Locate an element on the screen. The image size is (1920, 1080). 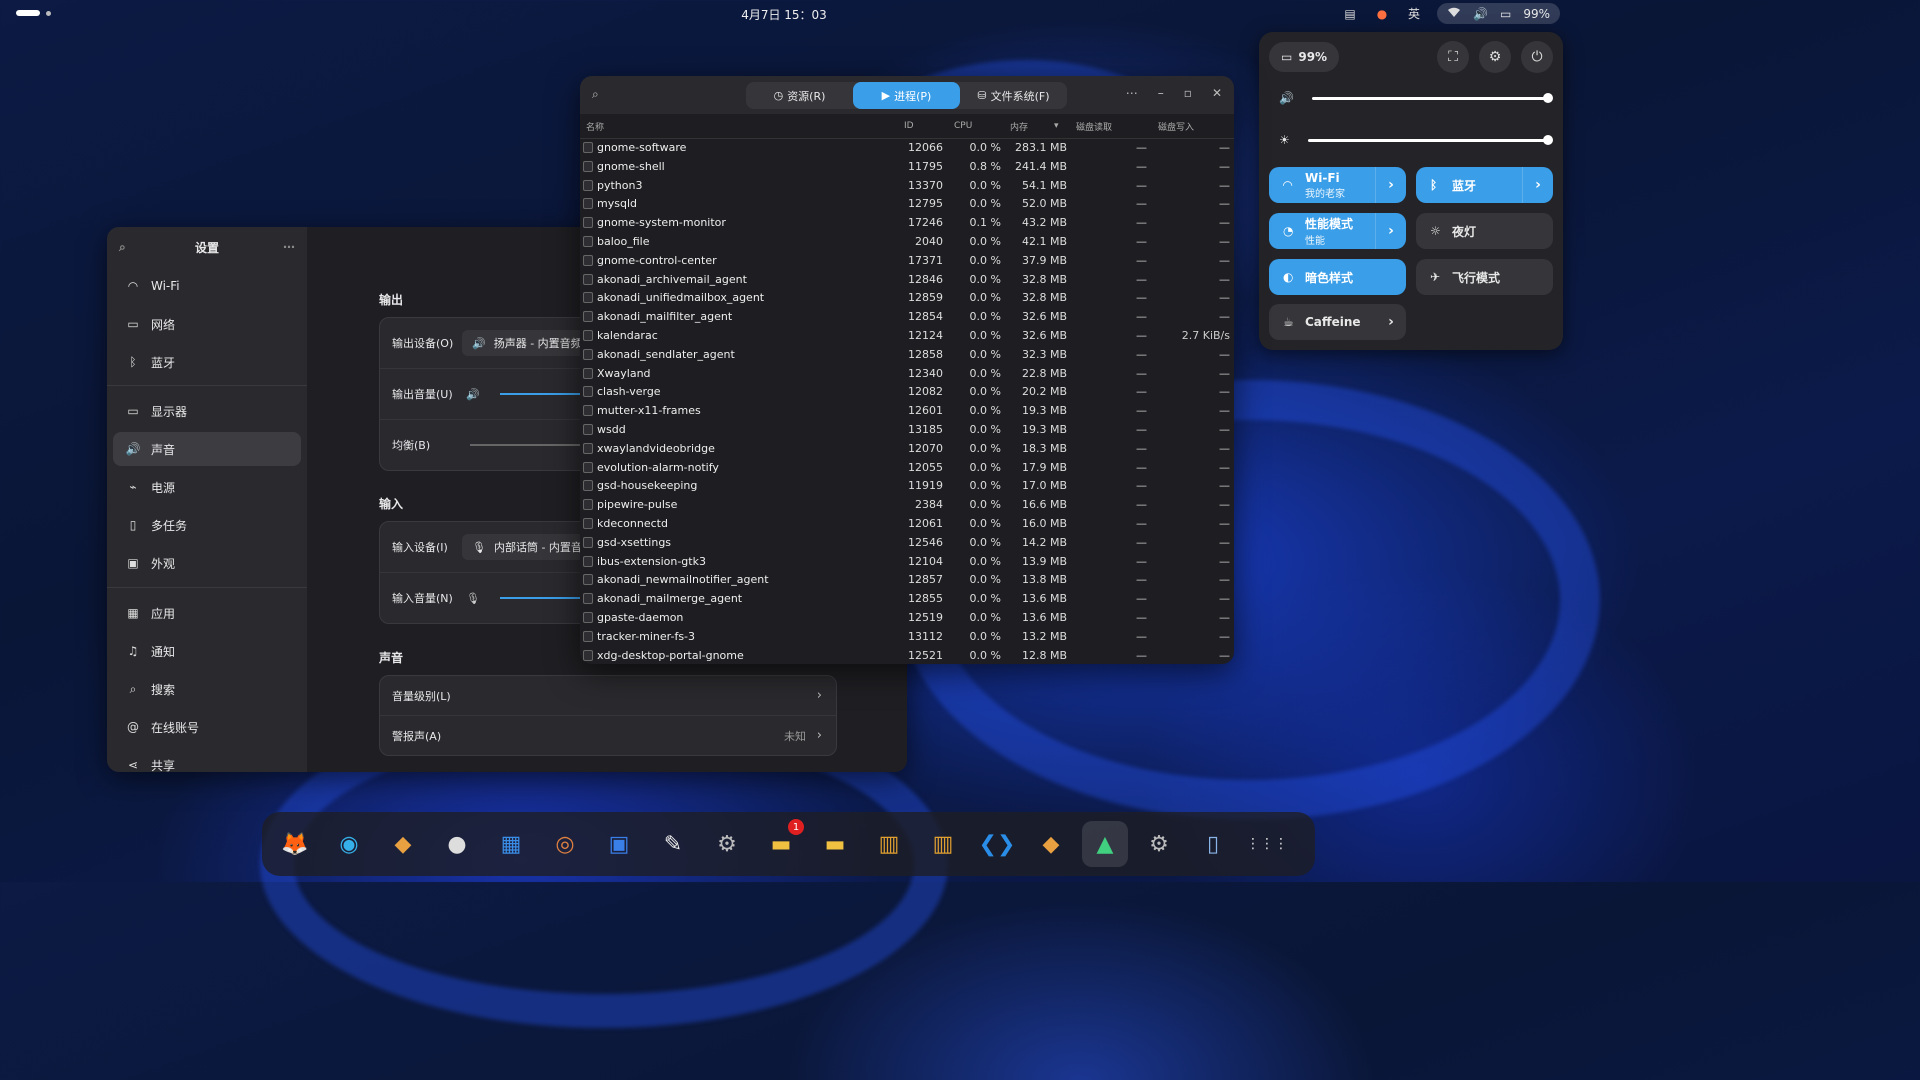
sidebar-item-power: ⌁ 电源 is located at coordinates (207, 487).